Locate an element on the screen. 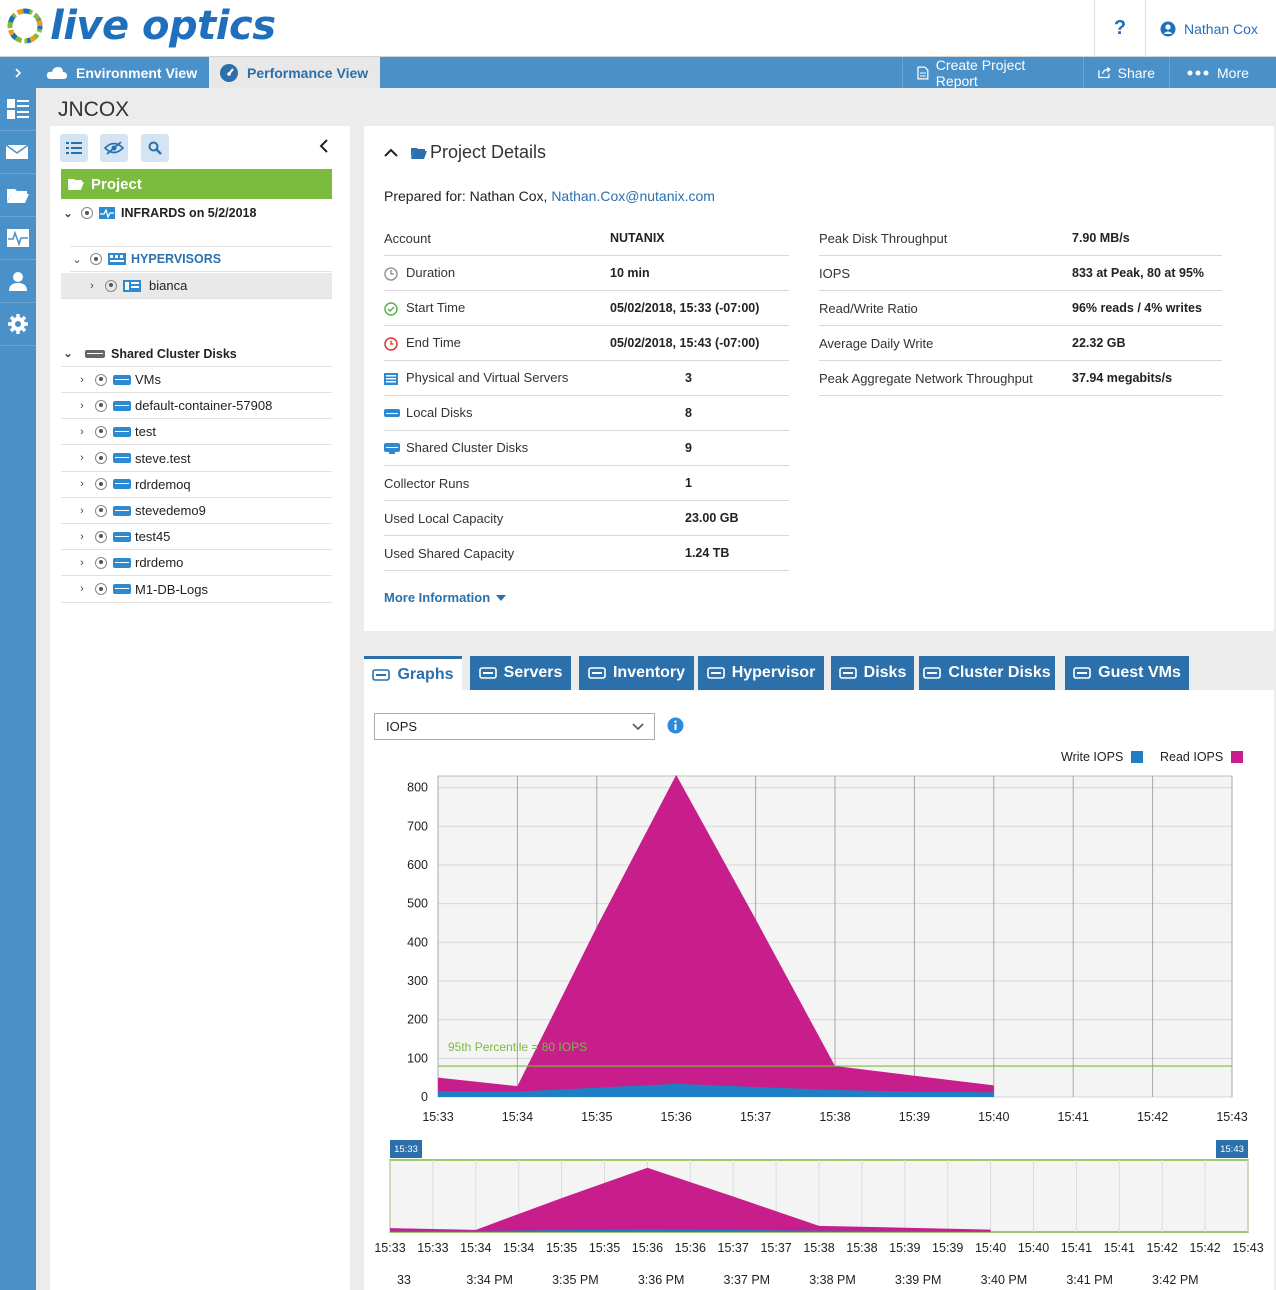 This screenshot has height=1290, width=1276. navigator-tick-label: 15:35 is located at coordinates (604, 1248).